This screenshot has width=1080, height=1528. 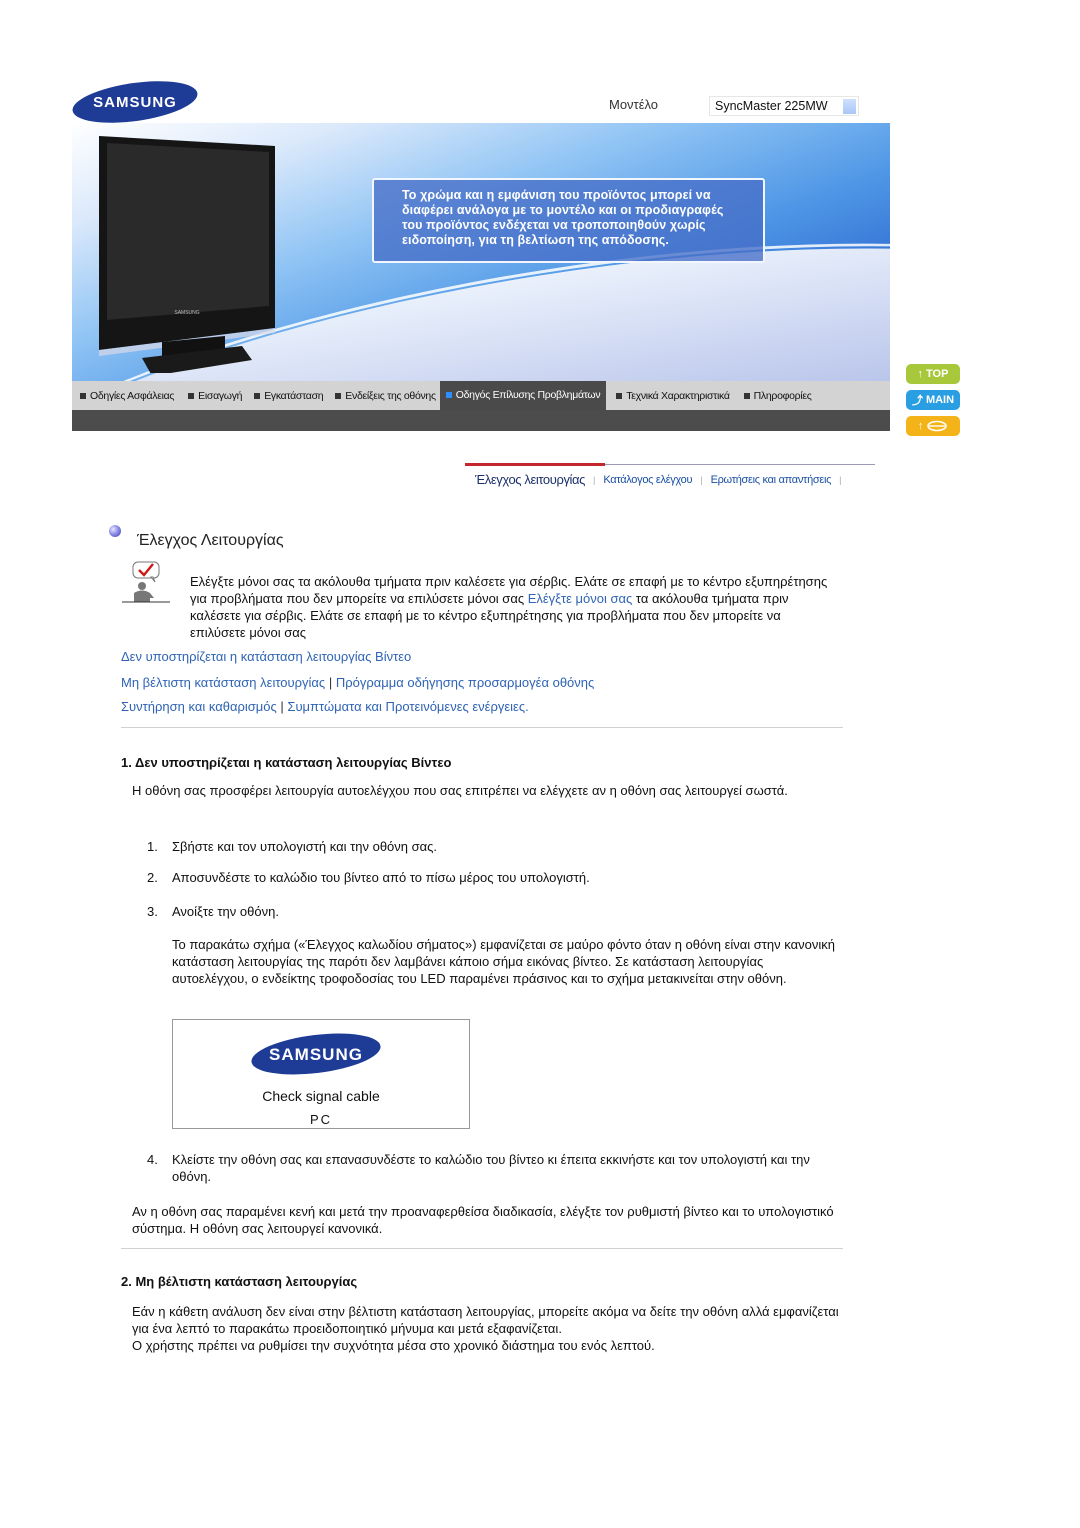 What do you see at coordinates (530, 479) in the screenshot?
I see `tab-operation-check: Έλεγχος λειτουργίας` at bounding box center [530, 479].